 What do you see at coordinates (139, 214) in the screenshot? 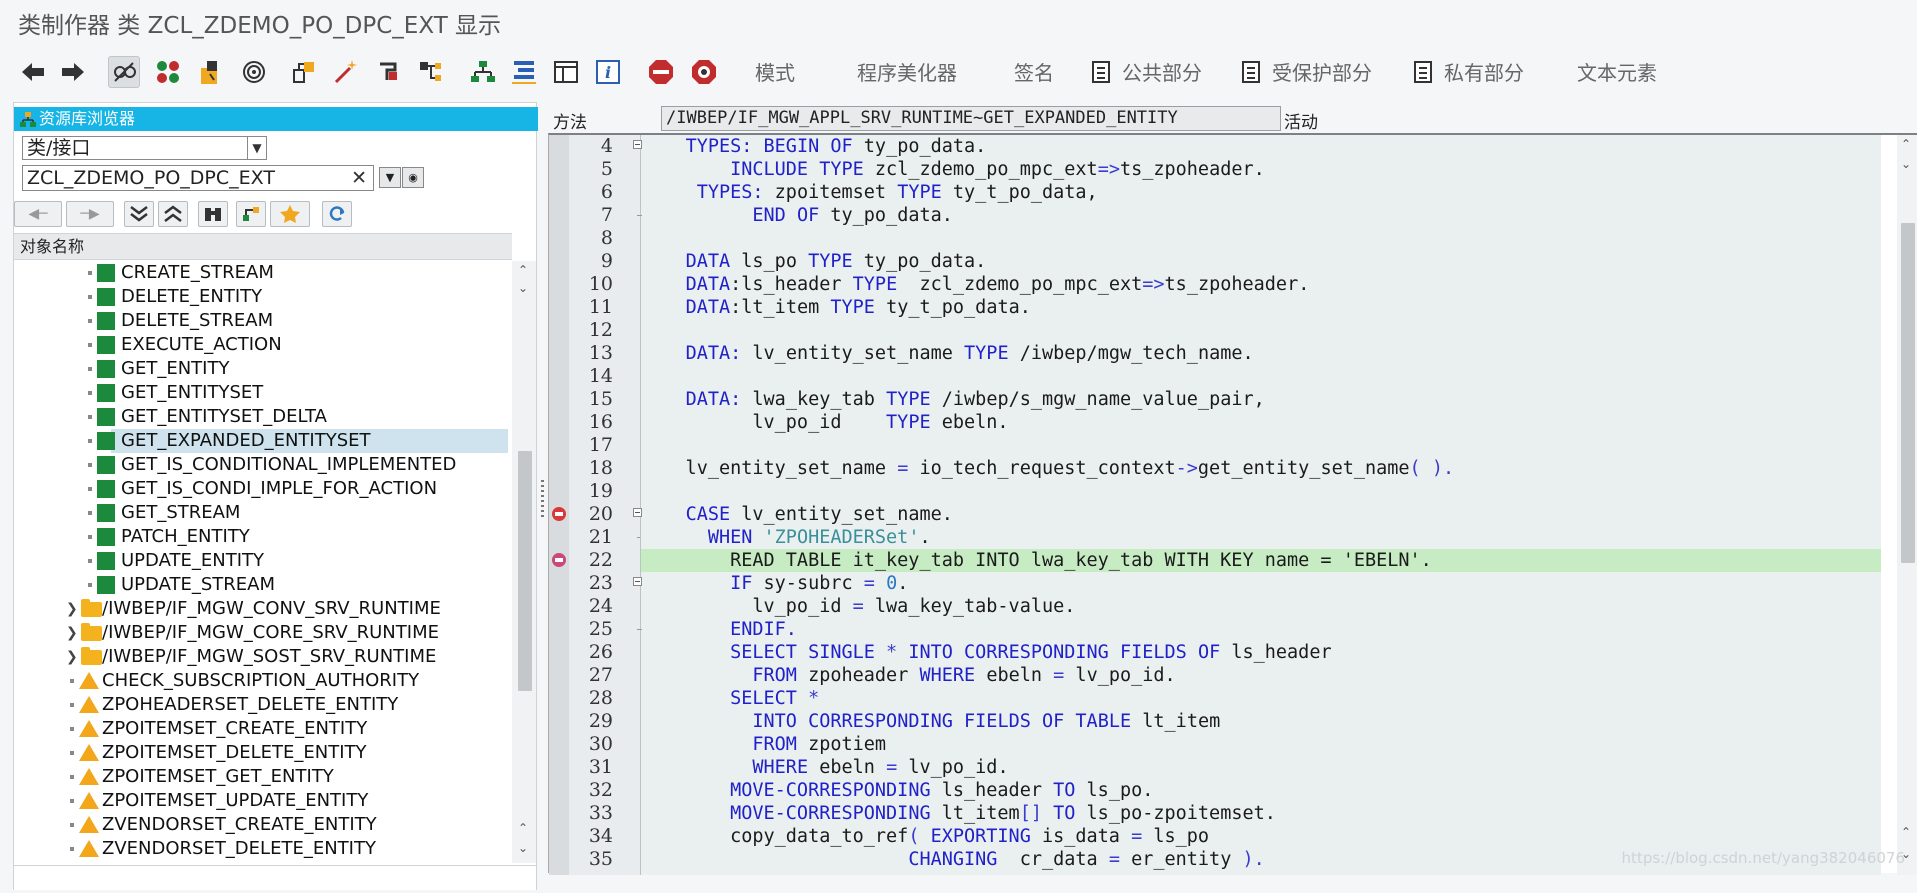
I see `expand-all-button` at bounding box center [139, 214].